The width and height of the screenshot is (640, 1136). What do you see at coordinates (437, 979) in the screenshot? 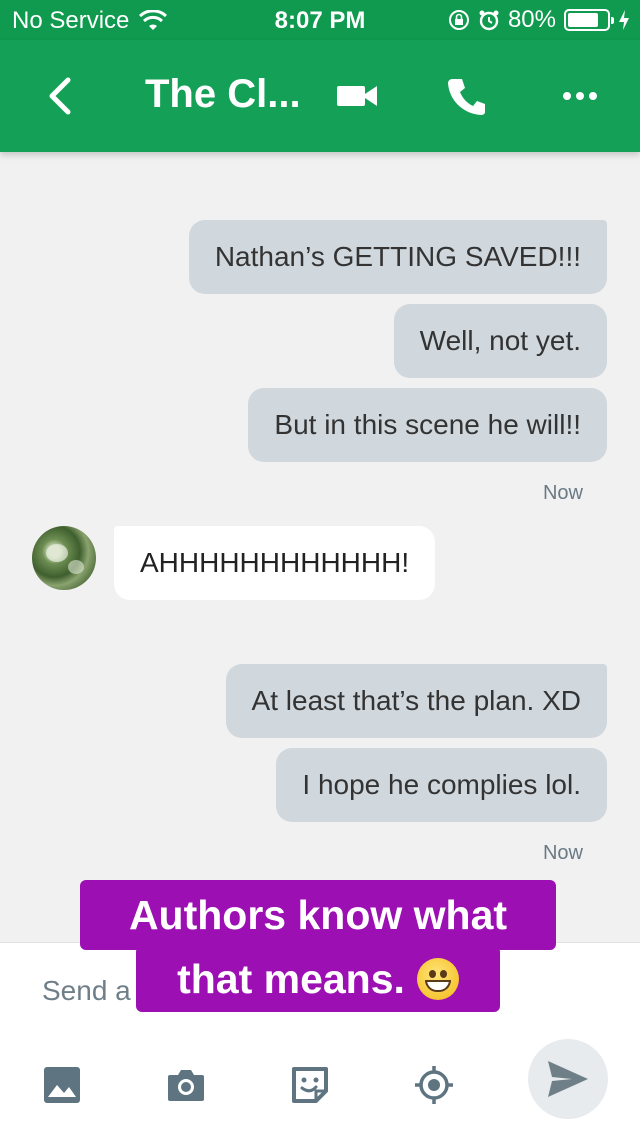
I see `grinning-emoji-icon` at bounding box center [437, 979].